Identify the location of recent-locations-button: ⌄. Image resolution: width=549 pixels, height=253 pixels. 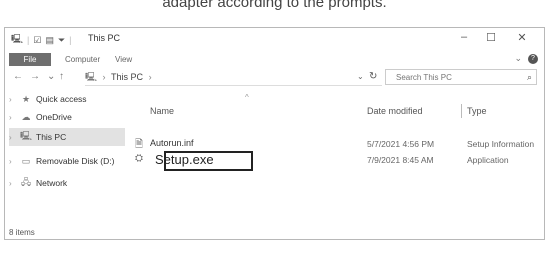
(51, 76).